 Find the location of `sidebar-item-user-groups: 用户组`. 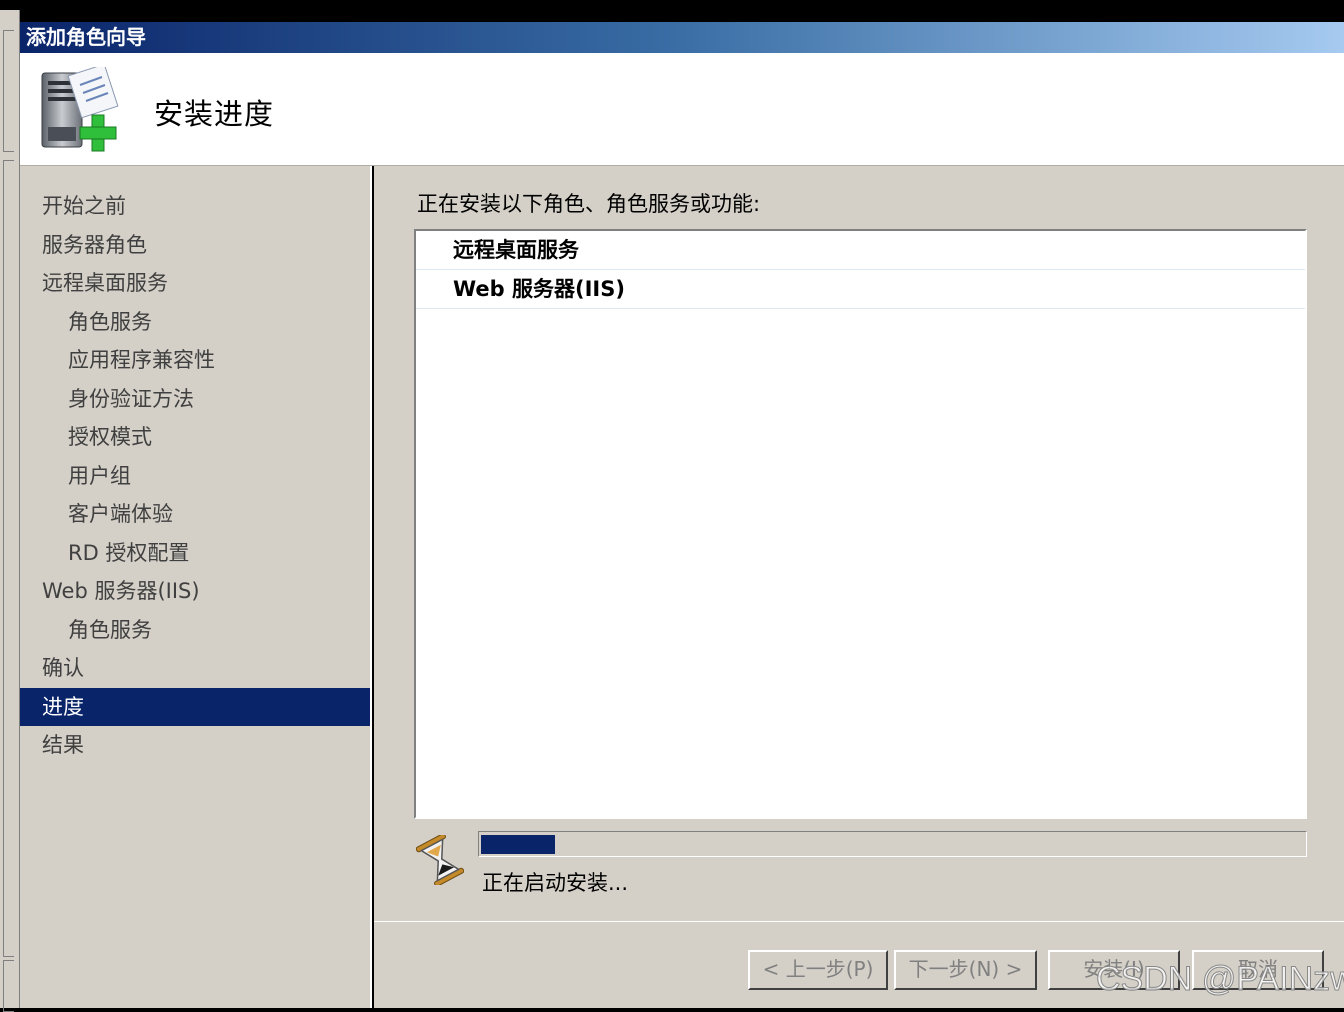

sidebar-item-user-groups: 用户组 is located at coordinates (195, 476).